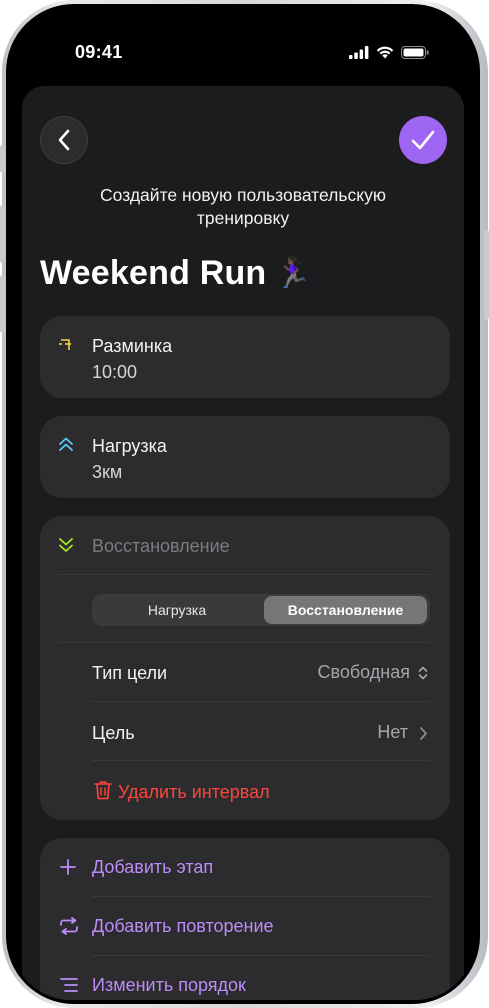  I want to click on reorder-label: Изменить порядок, so click(169, 985).